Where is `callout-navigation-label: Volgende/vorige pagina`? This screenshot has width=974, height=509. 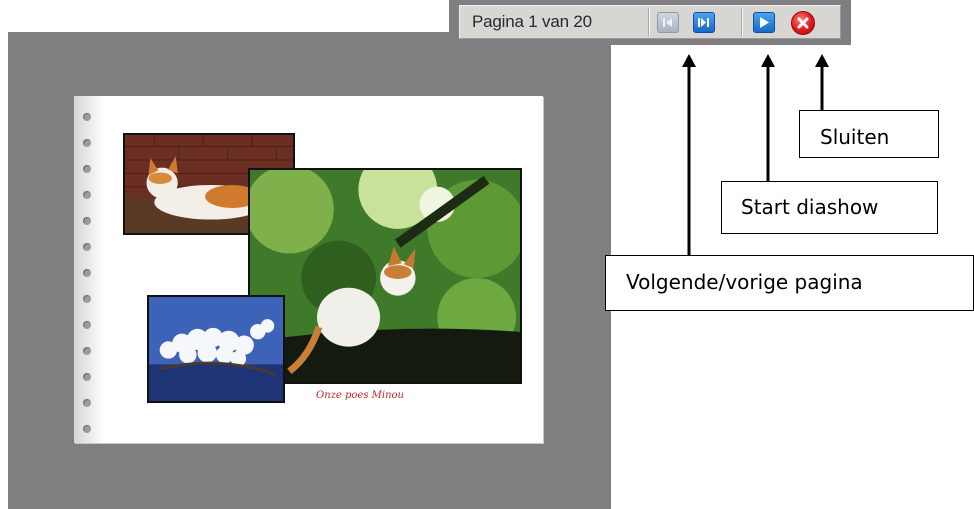 callout-navigation-label: Volgende/vorige pagina is located at coordinates (744, 282).